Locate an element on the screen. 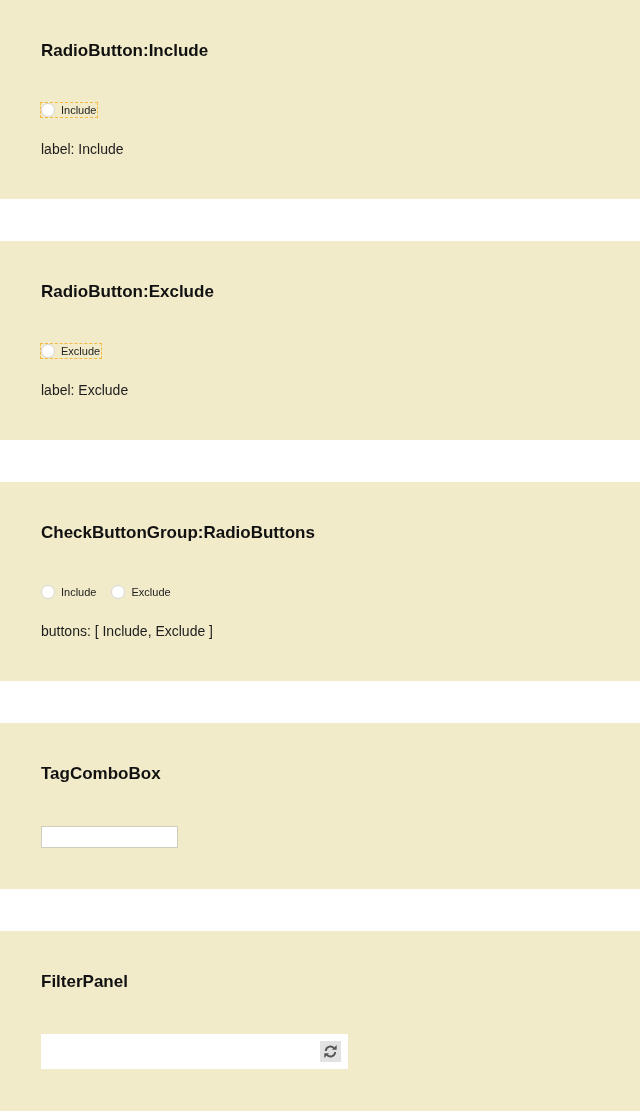 The width and height of the screenshot is (640, 1113). value-caption: label: Include is located at coordinates (82, 149).